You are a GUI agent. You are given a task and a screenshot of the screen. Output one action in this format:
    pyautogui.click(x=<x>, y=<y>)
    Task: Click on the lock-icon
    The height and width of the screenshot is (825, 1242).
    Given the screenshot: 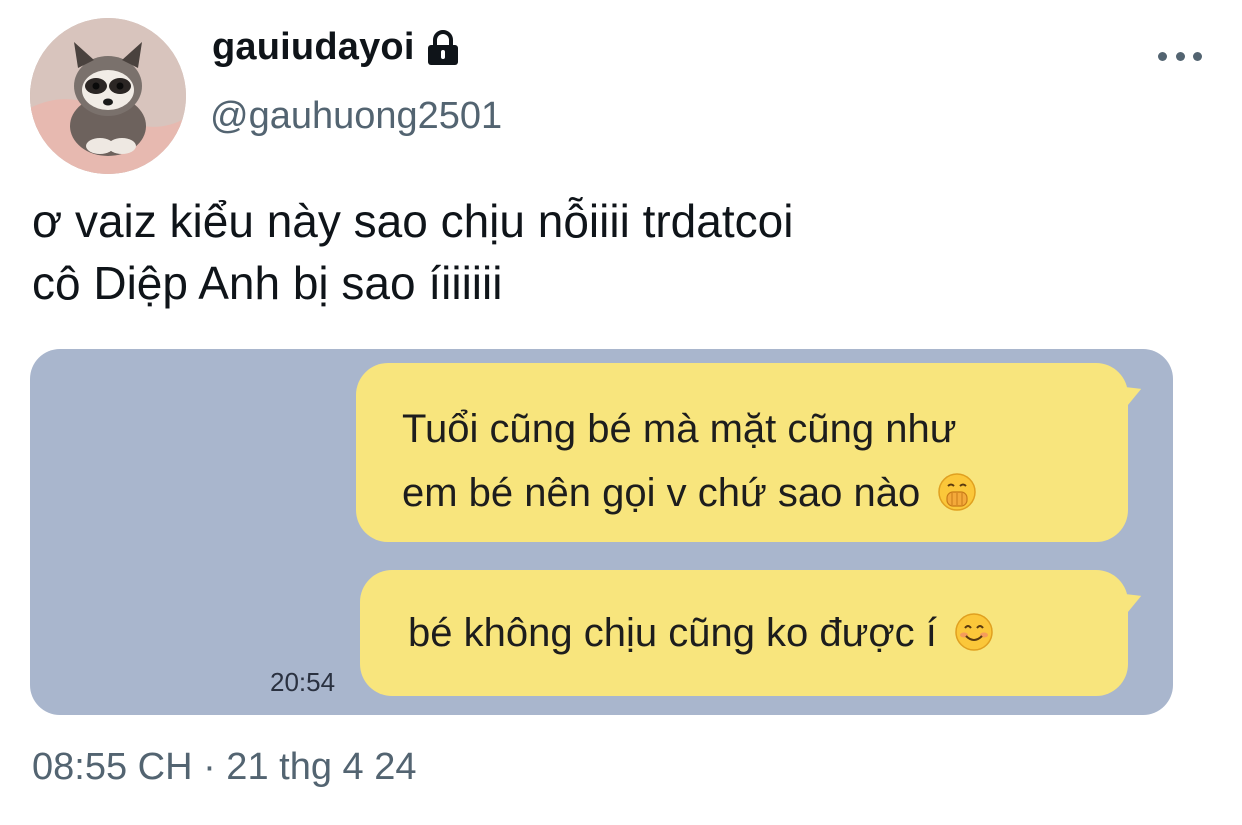 What is the action you would take?
    pyautogui.click(x=442, y=47)
    